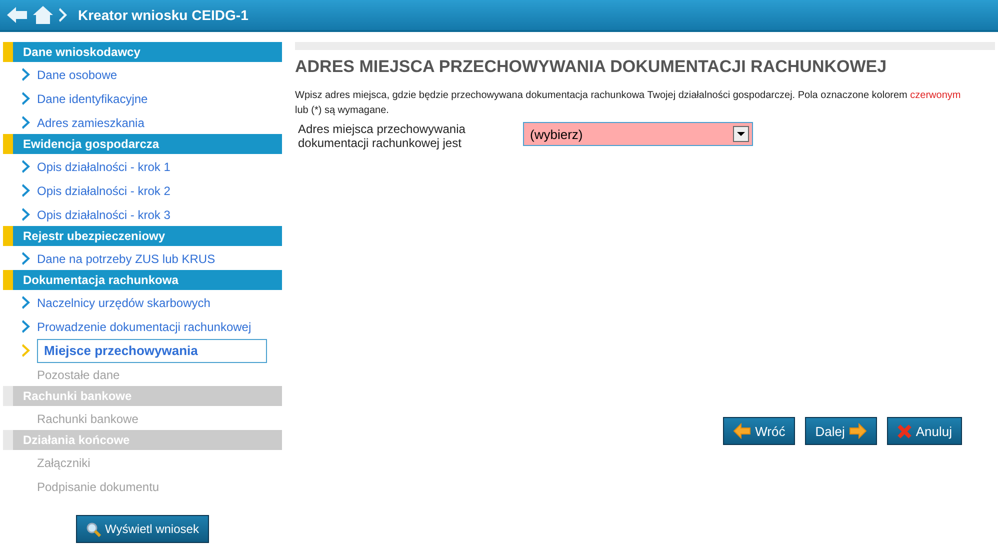 This screenshot has height=560, width=998. What do you see at coordinates (857, 431) in the screenshot?
I see `right-arrow-icon` at bounding box center [857, 431].